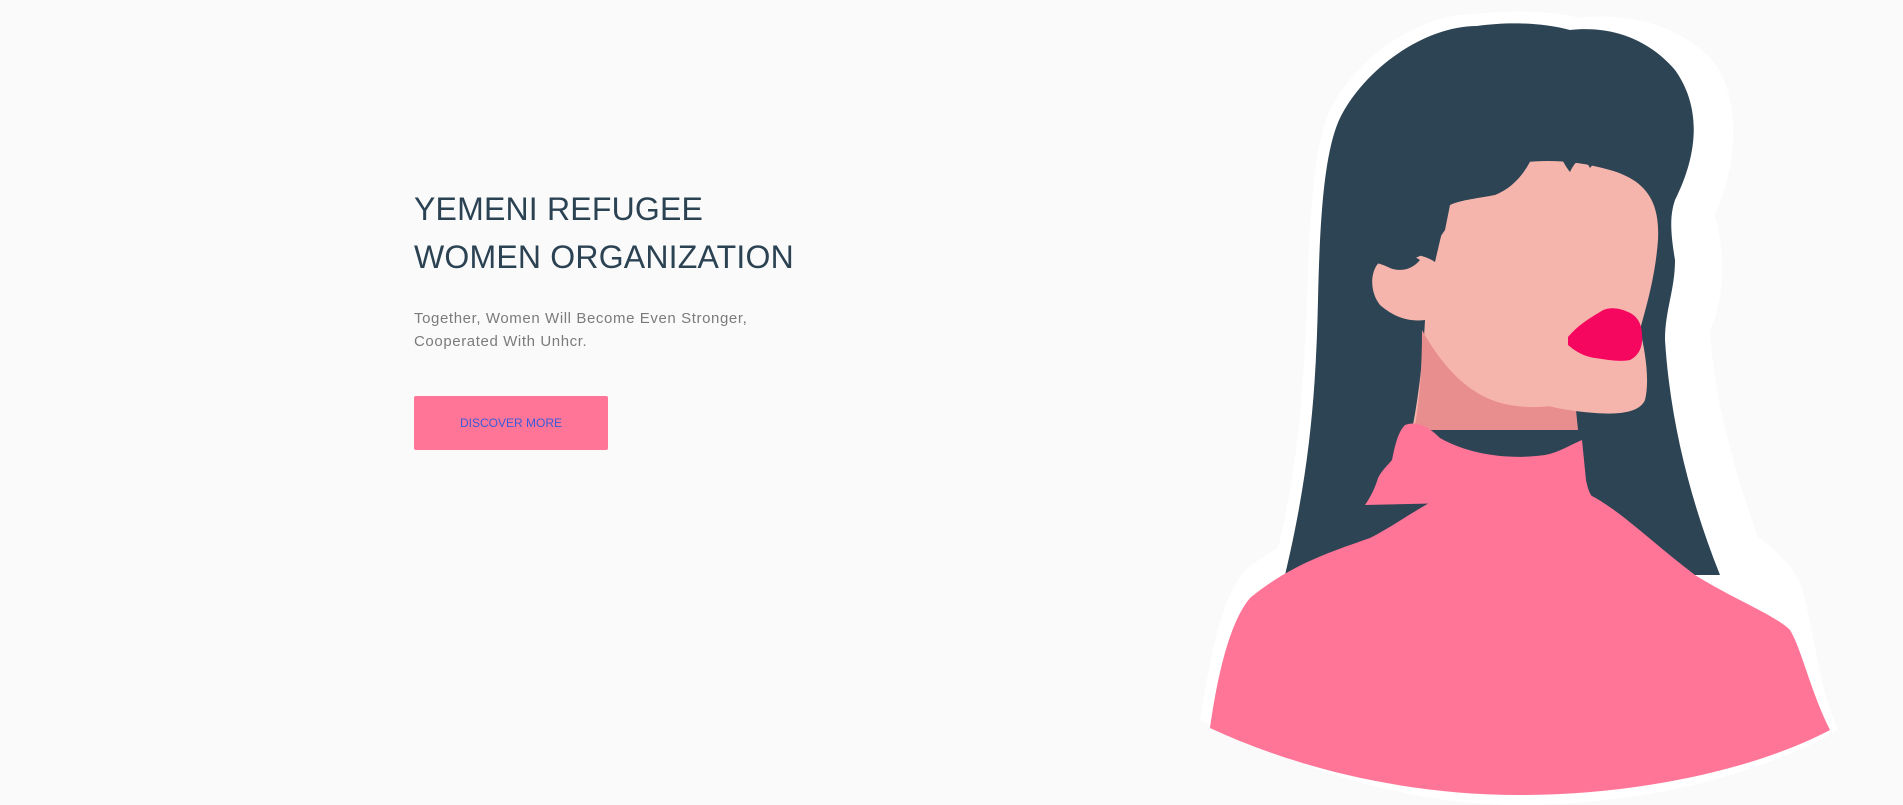  Describe the element at coordinates (674, 233) in the screenshot. I see `hero-title: YEMENI REFUGEE WOMEN ORGANIZATION` at that location.